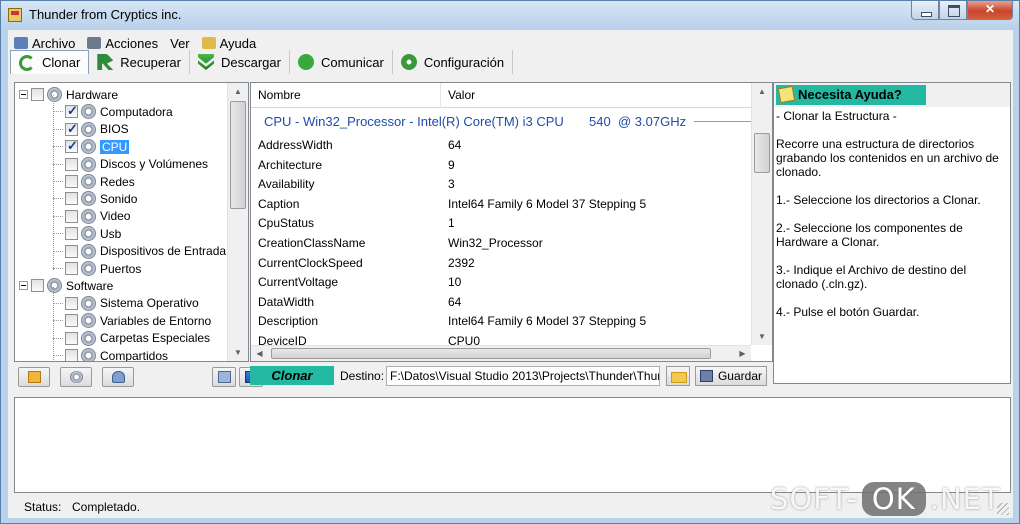 This screenshot has height=524, width=1020. What do you see at coordinates (224, 377) in the screenshot?
I see `view-button` at bounding box center [224, 377].